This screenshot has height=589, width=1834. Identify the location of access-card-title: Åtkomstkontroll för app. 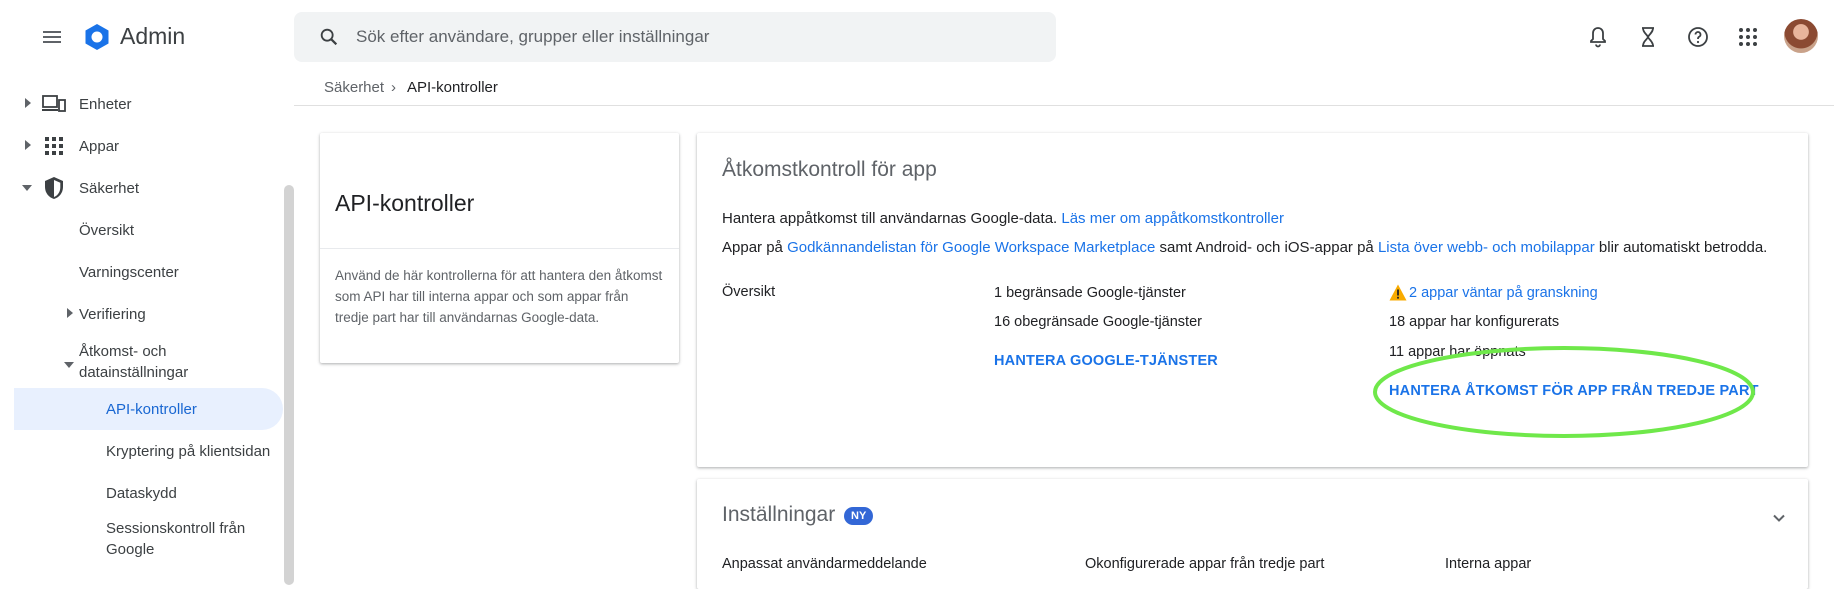
(829, 169).